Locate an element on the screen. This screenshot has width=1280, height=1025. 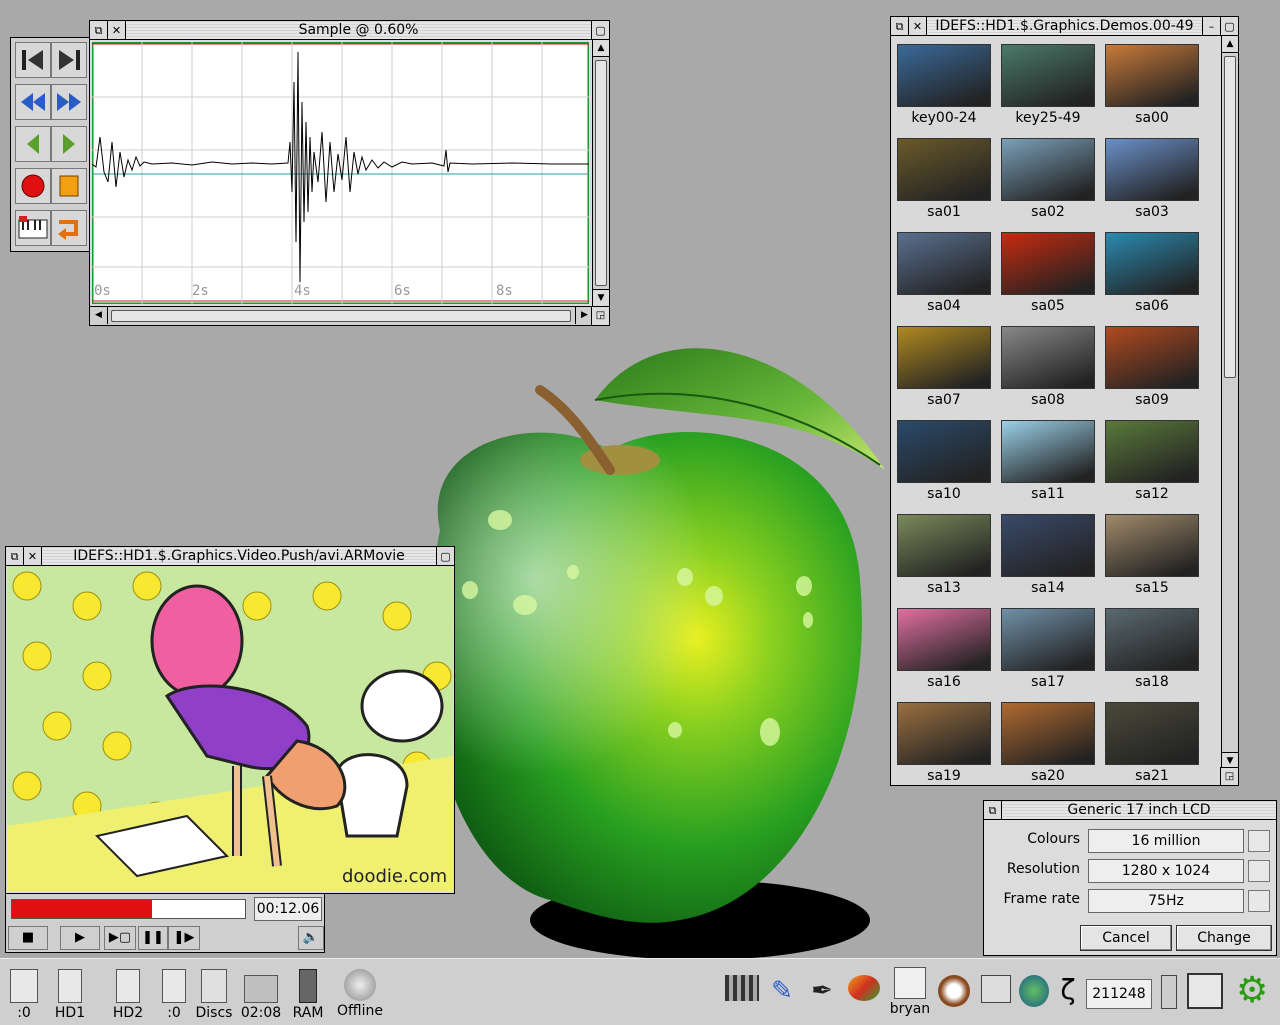
change-button: Change is located at coordinates (1224, 938).